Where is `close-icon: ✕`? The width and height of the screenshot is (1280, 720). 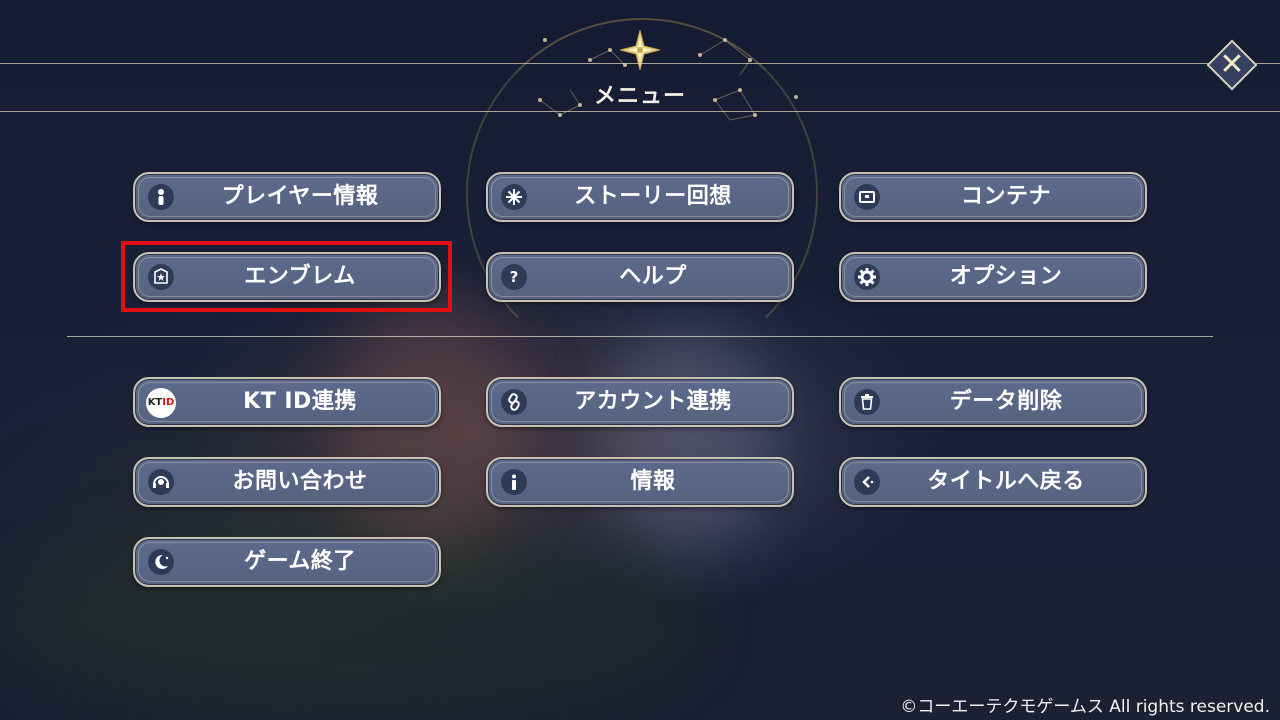 close-icon: ✕ is located at coordinates (1232, 64).